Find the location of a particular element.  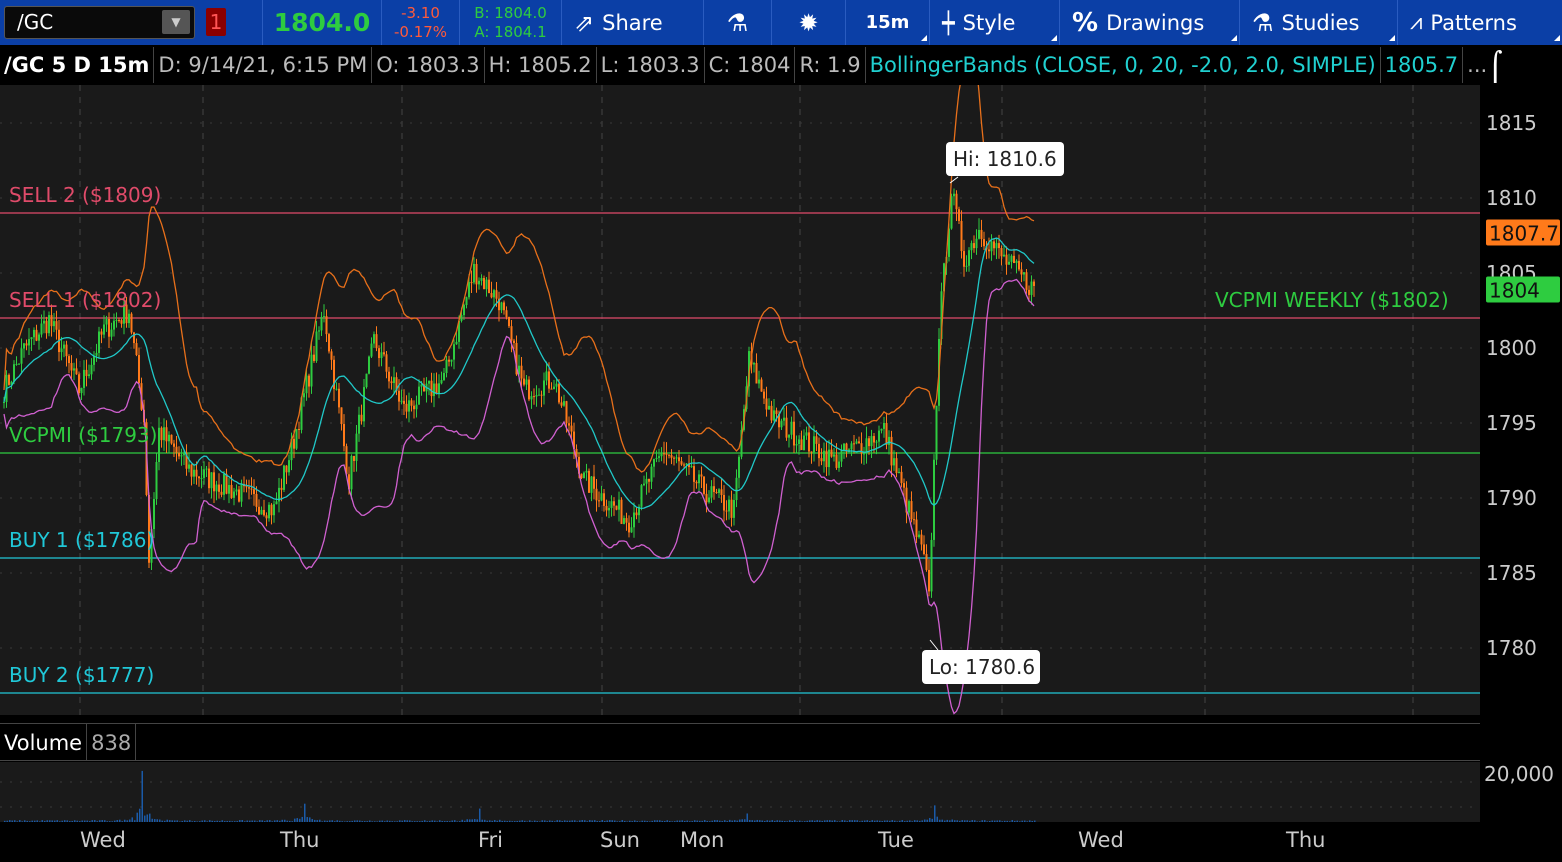

studies-button: ⚗ Studies is located at coordinates (1319, 22).